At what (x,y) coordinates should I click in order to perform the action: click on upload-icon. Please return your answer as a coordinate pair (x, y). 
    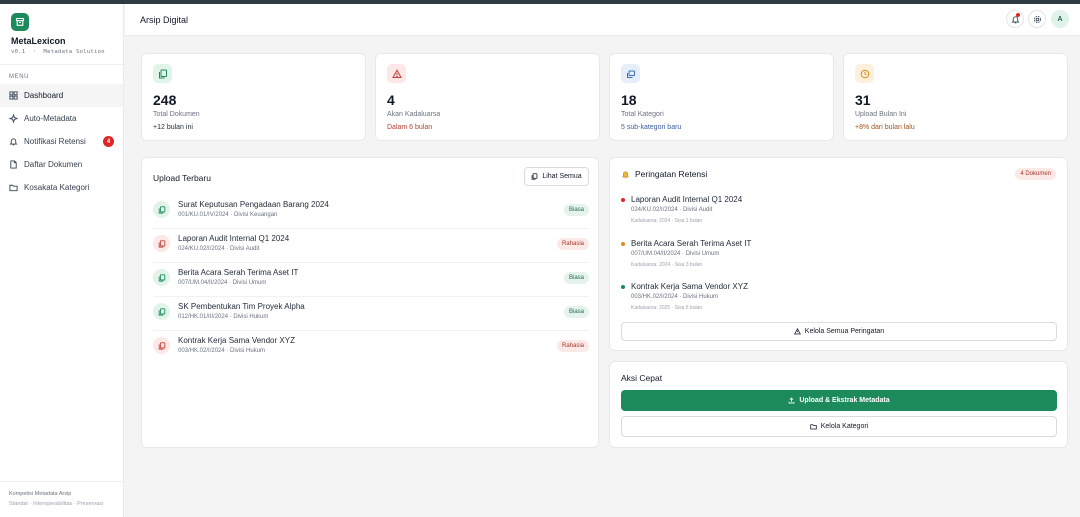
    Looking at the image, I should click on (792, 400).